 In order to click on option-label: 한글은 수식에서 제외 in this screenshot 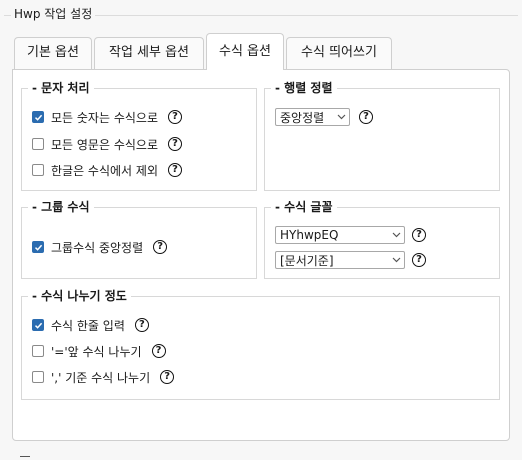, I will do `click(104, 170)`.